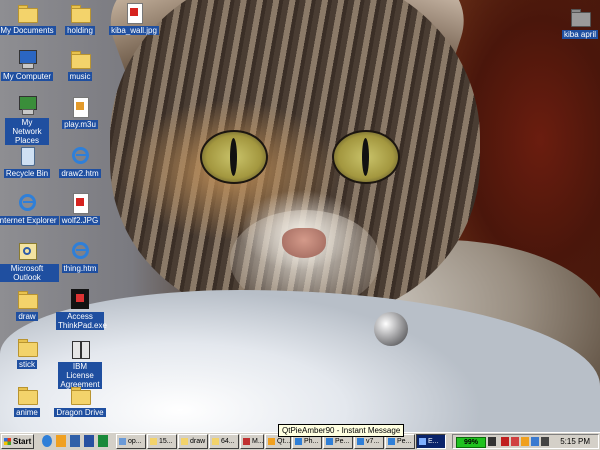 This screenshot has width=600, height=450. Describe the element at coordinates (22, 441) in the screenshot. I see `start-label: Start` at that location.